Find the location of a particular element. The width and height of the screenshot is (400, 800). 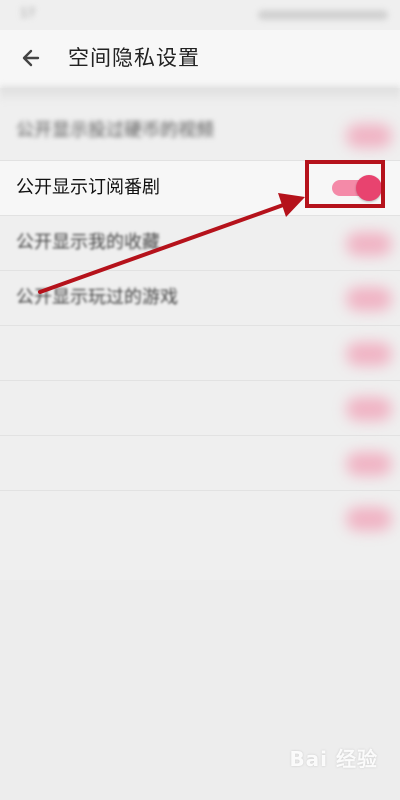

setting-row-coin-videos: 公开显示投过硬币的视频 is located at coordinates (200, 134).